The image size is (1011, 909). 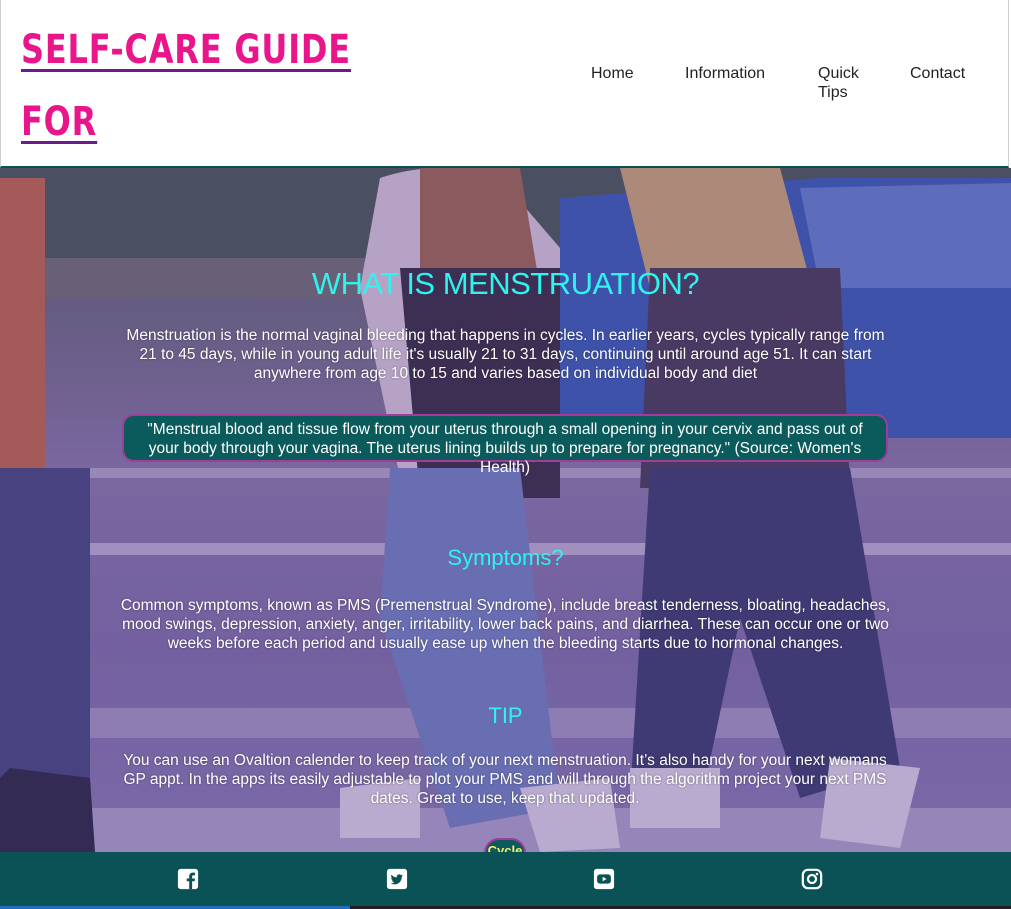 I want to click on tip-heading: TIP, so click(x=505, y=715).